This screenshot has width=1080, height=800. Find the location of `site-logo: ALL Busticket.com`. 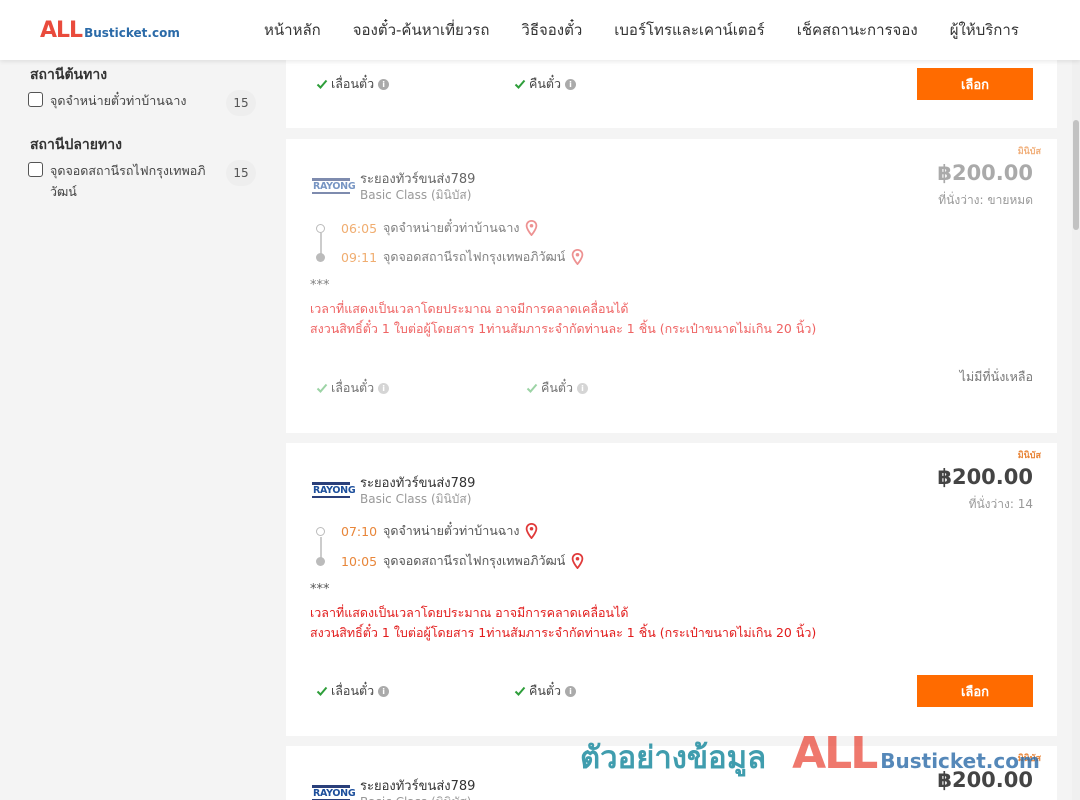

site-logo: ALL Busticket.com is located at coordinates (110, 30).